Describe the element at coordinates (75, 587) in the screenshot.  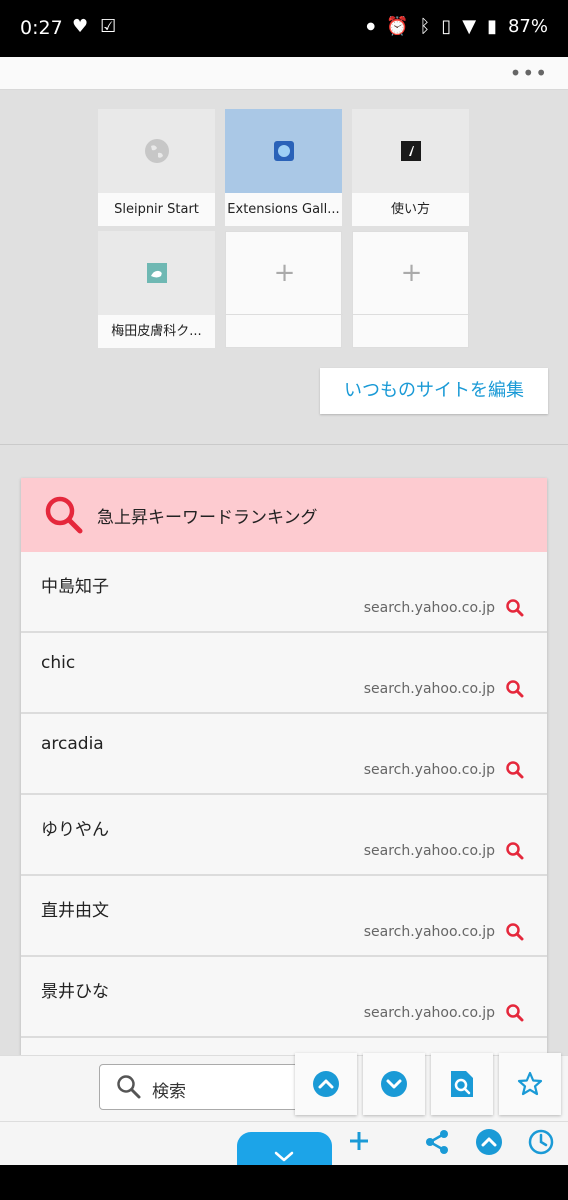
I see `trending-keyword: 中島知子` at that location.